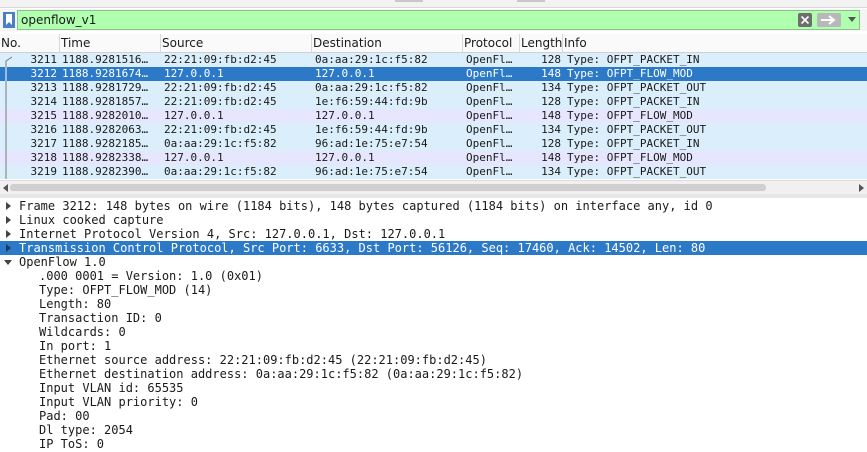 This screenshot has width=867, height=452. Describe the element at coordinates (220, 101) in the screenshot. I see `packet-source: 22:21:09:fb:d2:45` at that location.